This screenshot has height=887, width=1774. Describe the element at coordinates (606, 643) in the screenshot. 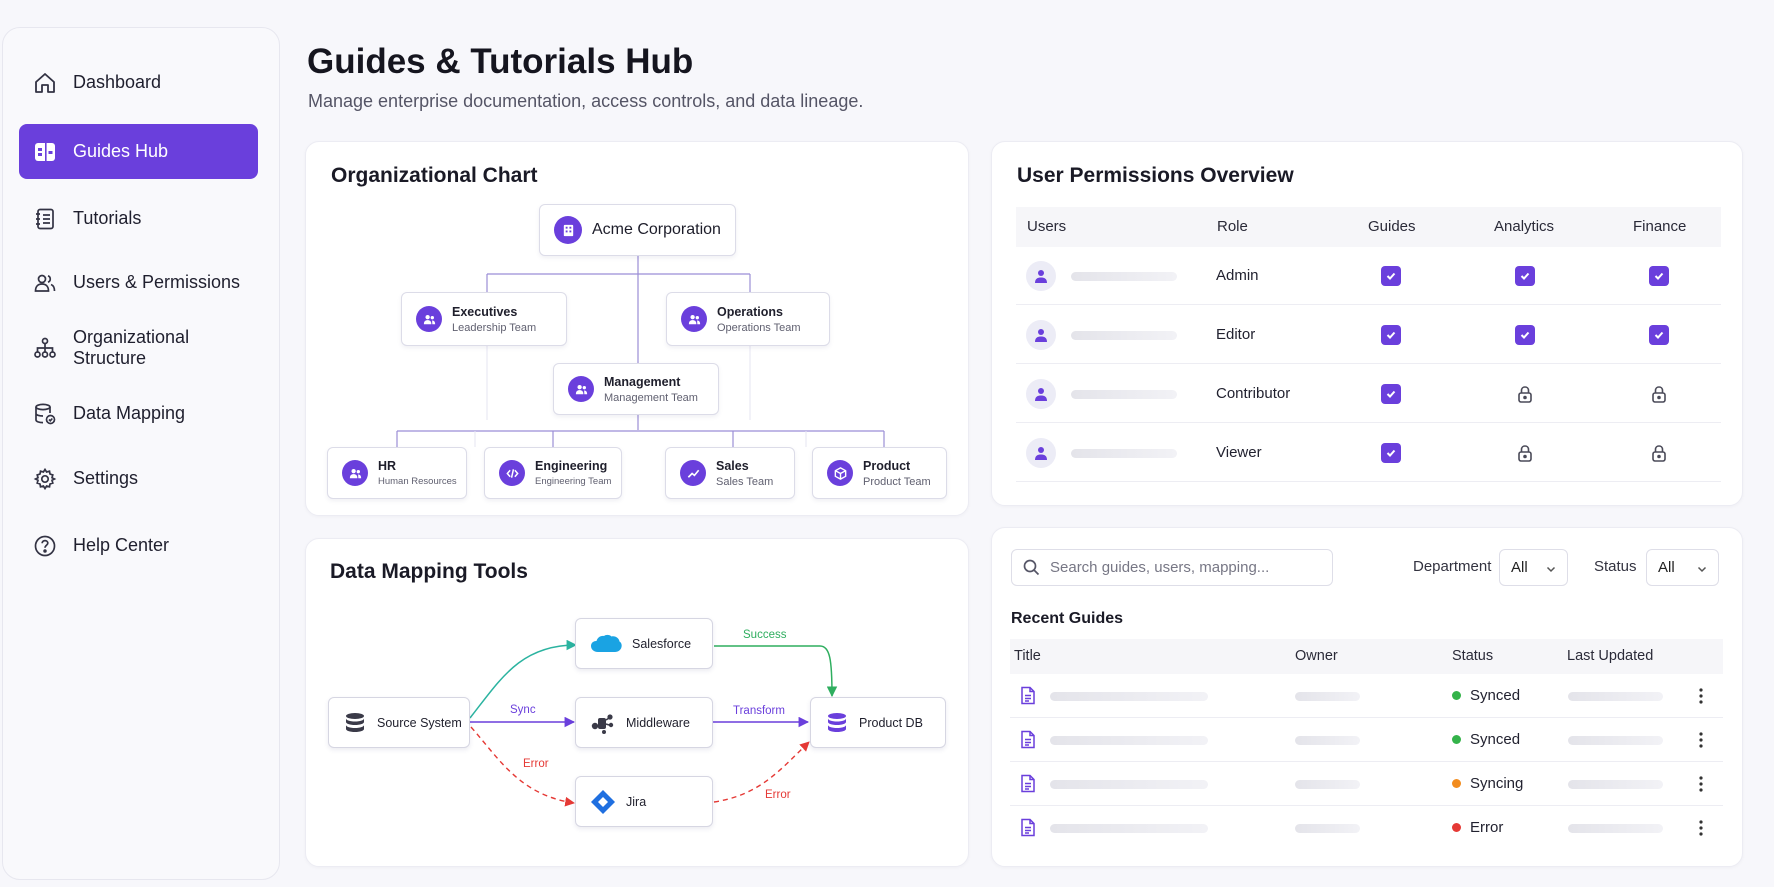

I see `salesforce-cloud-icon` at that location.